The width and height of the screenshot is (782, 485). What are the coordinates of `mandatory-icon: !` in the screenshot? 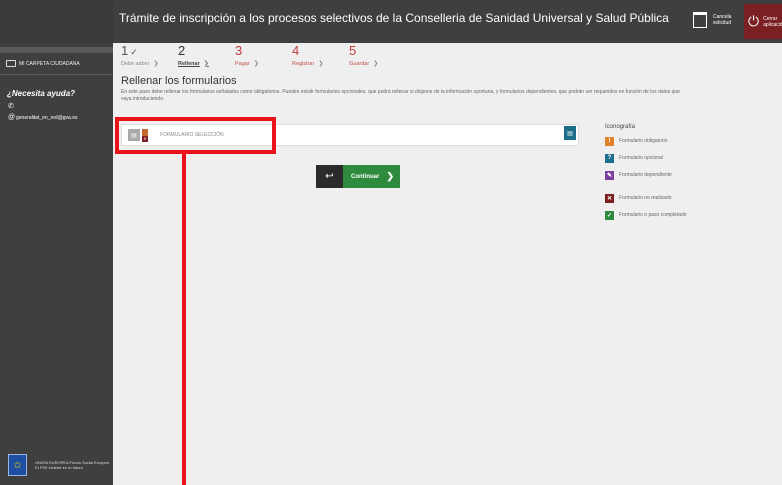 It's located at (609, 141).